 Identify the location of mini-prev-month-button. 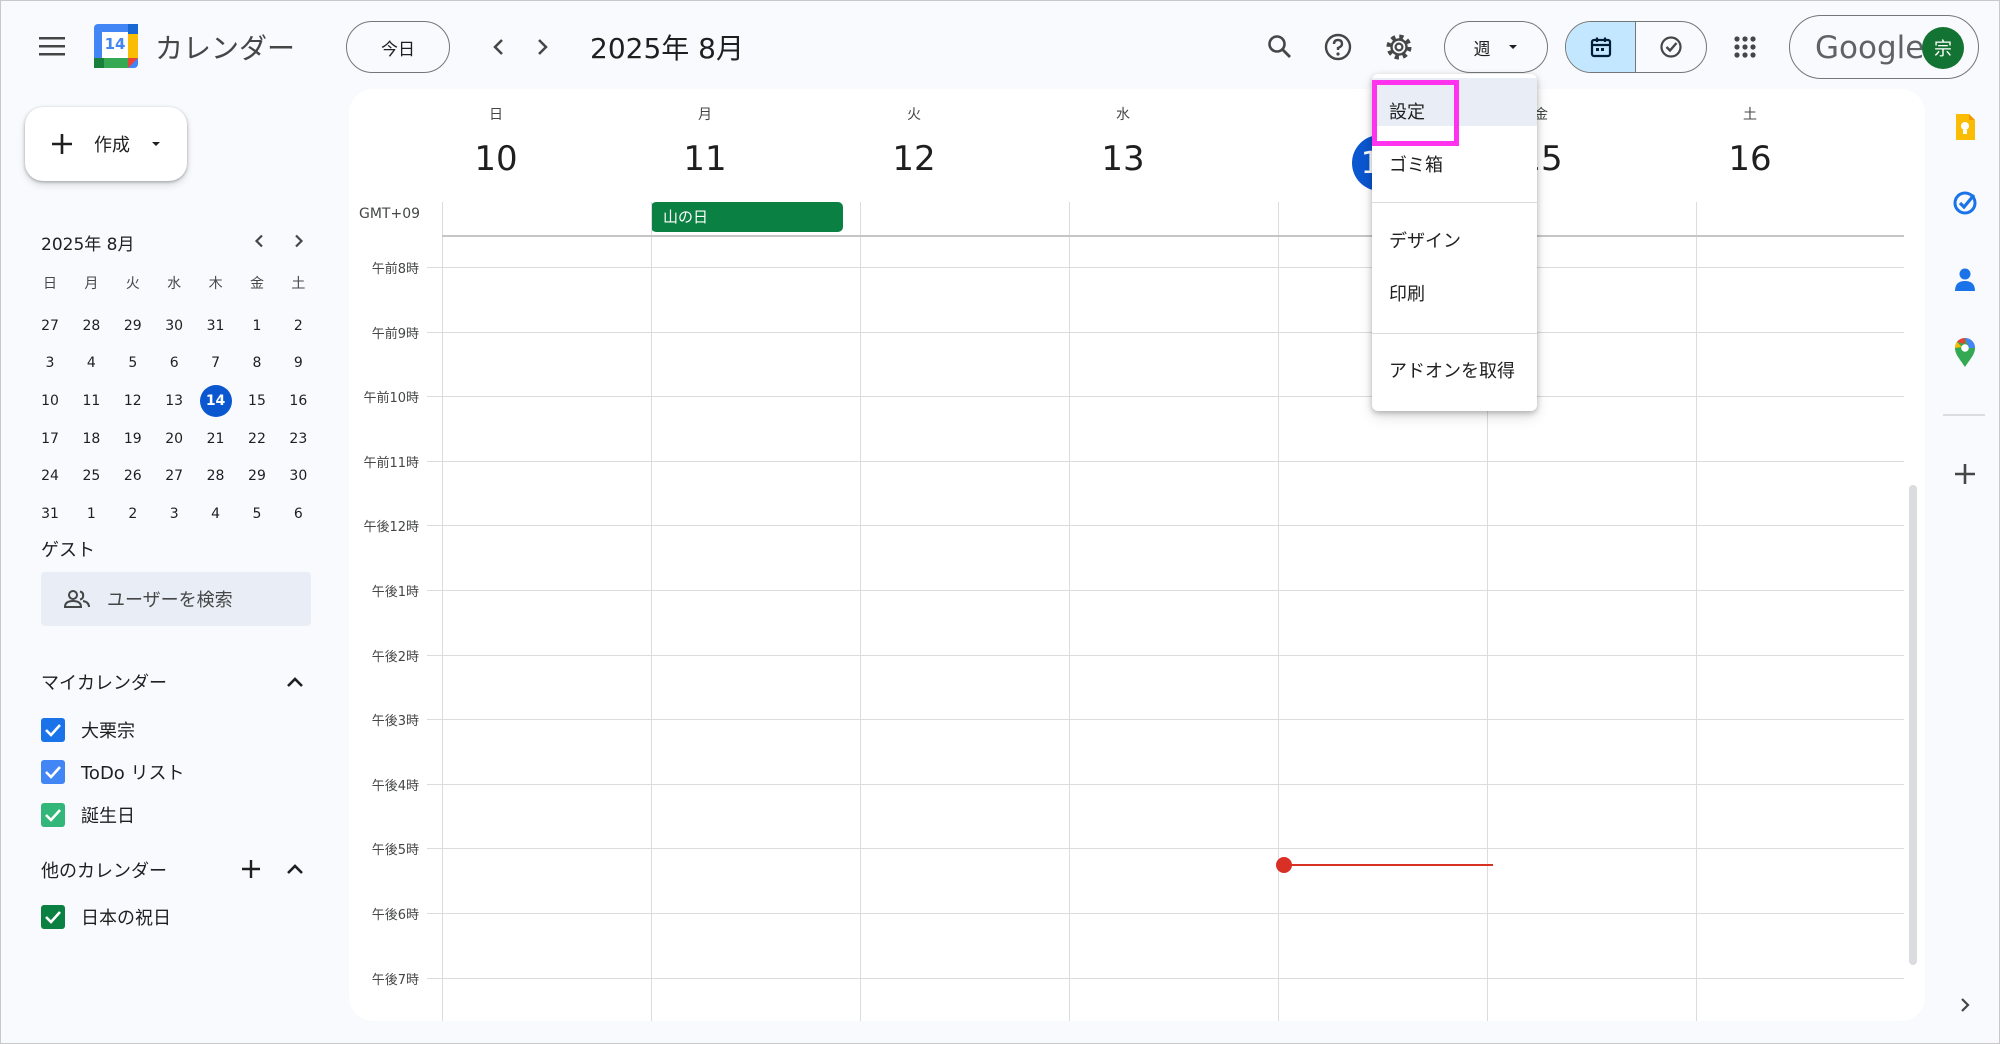
(259, 241).